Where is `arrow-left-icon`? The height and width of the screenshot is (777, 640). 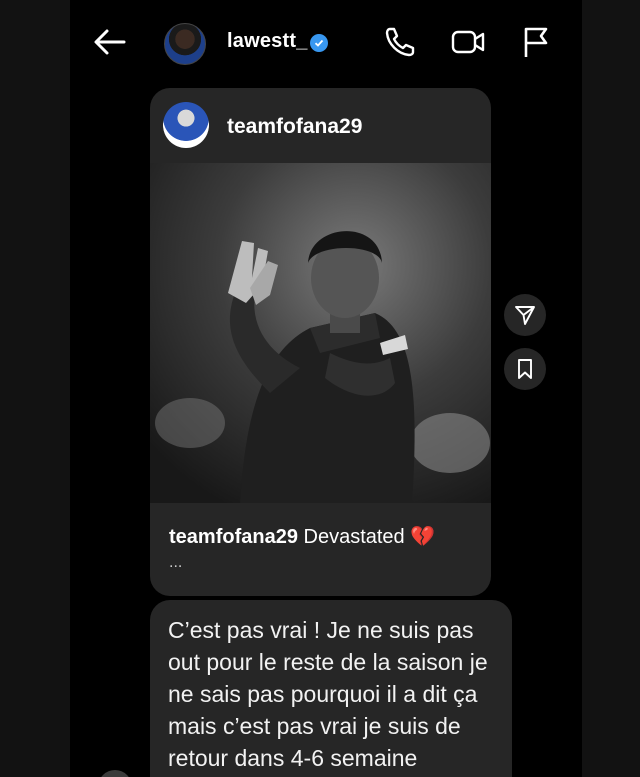 arrow-left-icon is located at coordinates (110, 42).